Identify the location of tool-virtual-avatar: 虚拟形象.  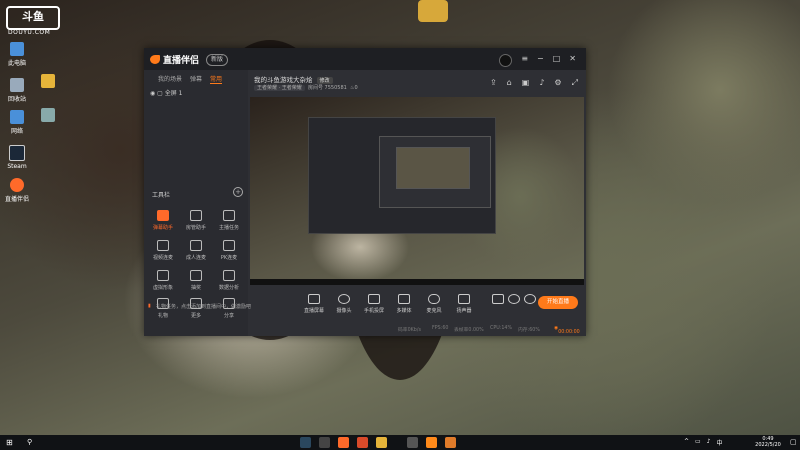
(163, 280).